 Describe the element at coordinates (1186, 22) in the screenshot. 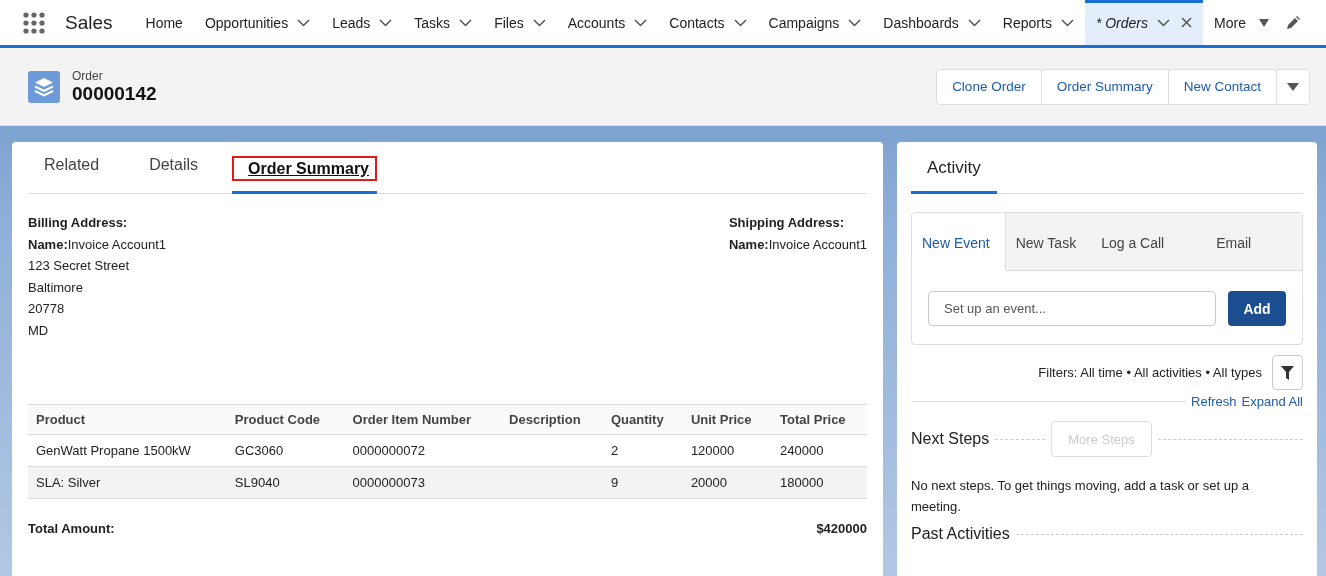

I see `close-icon` at that location.